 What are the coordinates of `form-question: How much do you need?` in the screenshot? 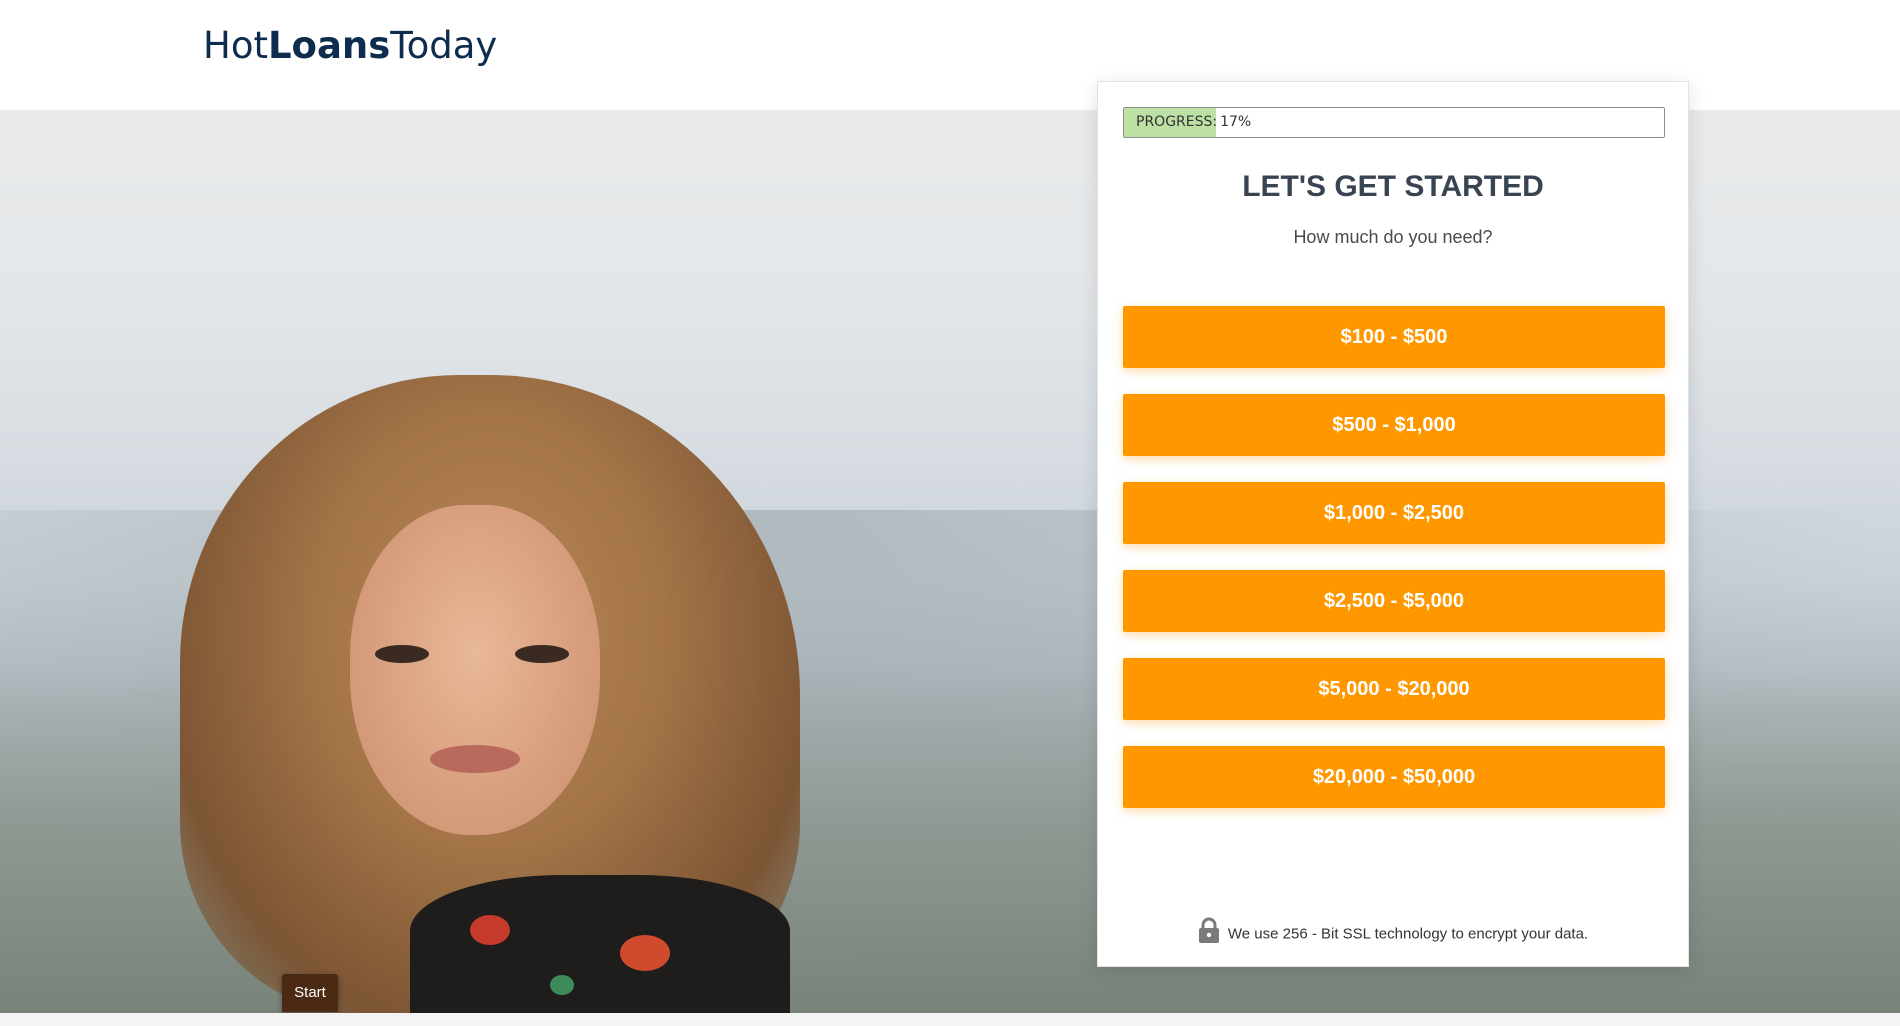 It's located at (1393, 237).